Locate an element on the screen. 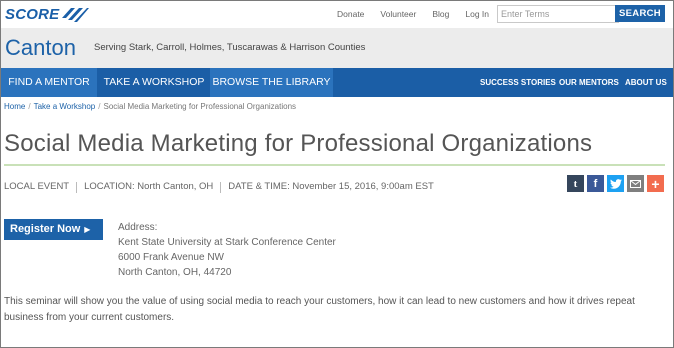 The width and height of the screenshot is (674, 348). address-label: Address: is located at coordinates (138, 227).